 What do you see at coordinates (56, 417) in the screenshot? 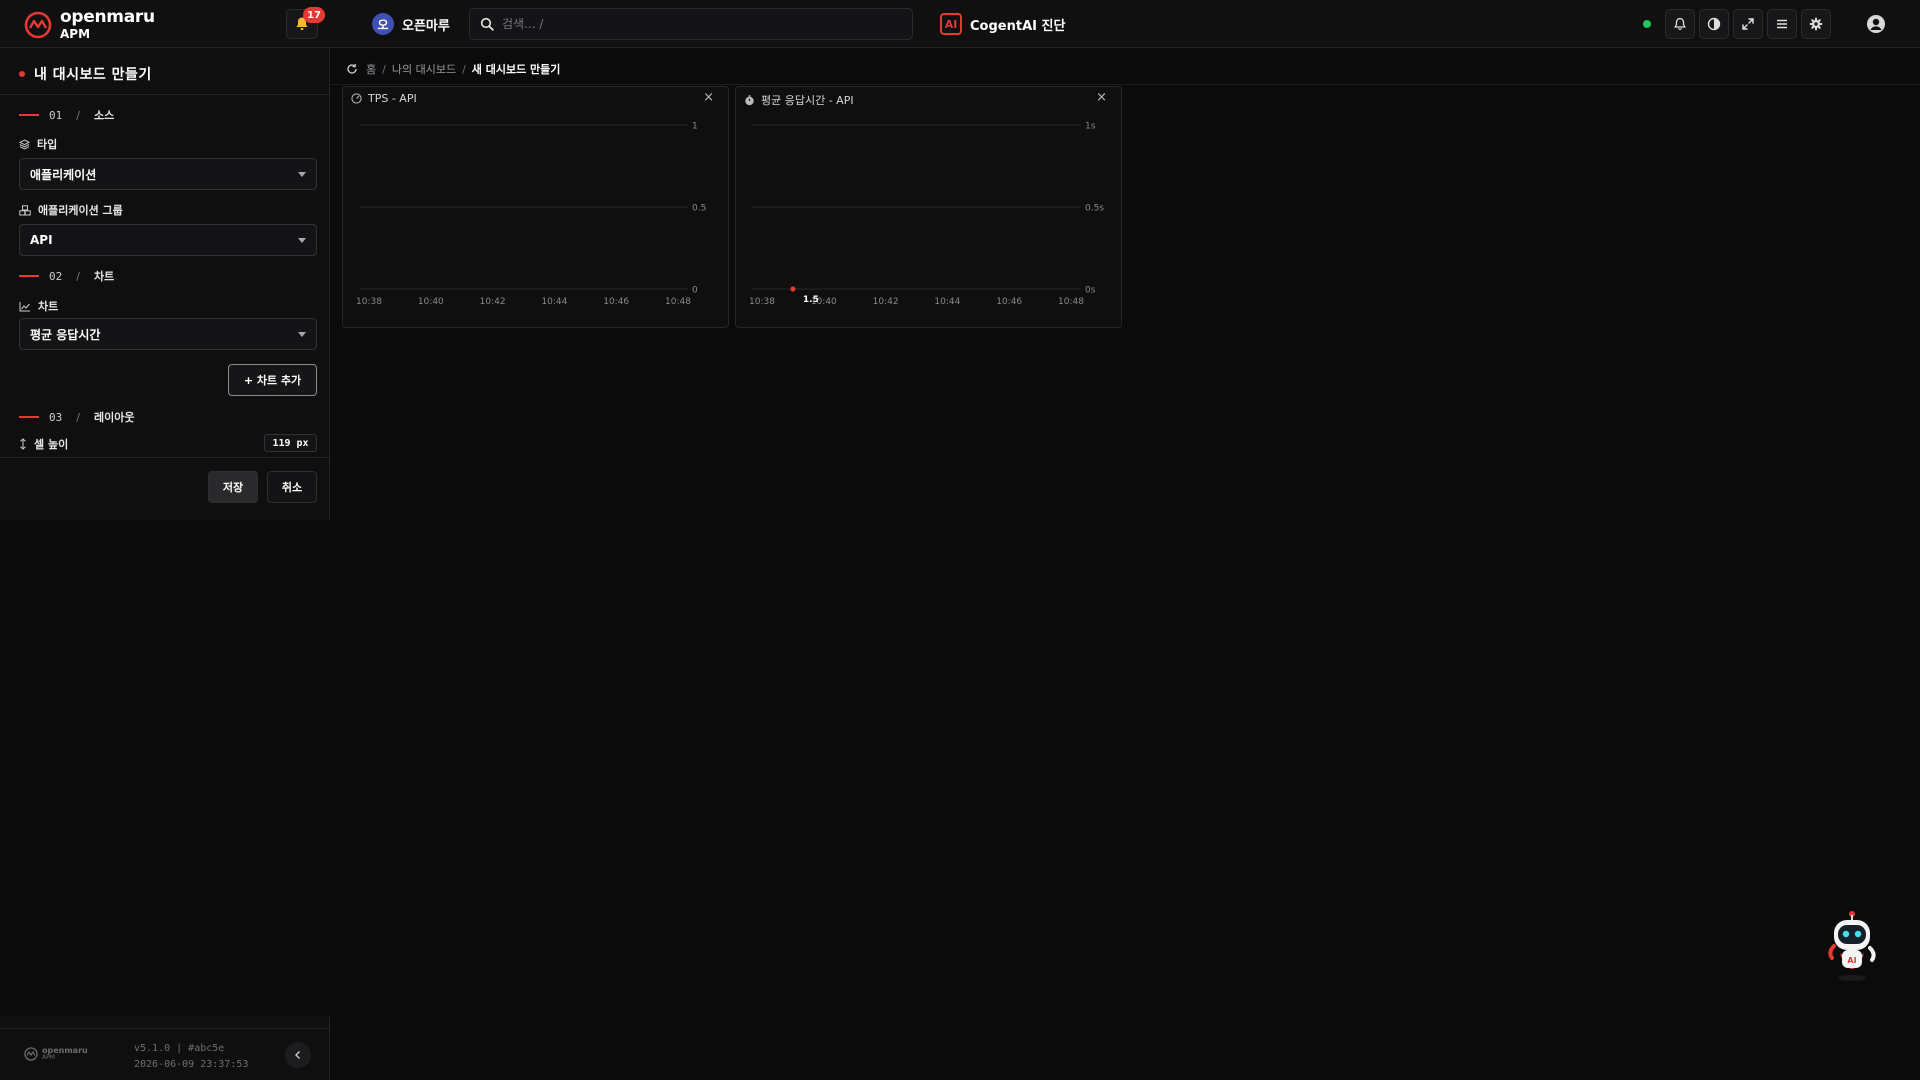
I see `step-number: 03` at bounding box center [56, 417].